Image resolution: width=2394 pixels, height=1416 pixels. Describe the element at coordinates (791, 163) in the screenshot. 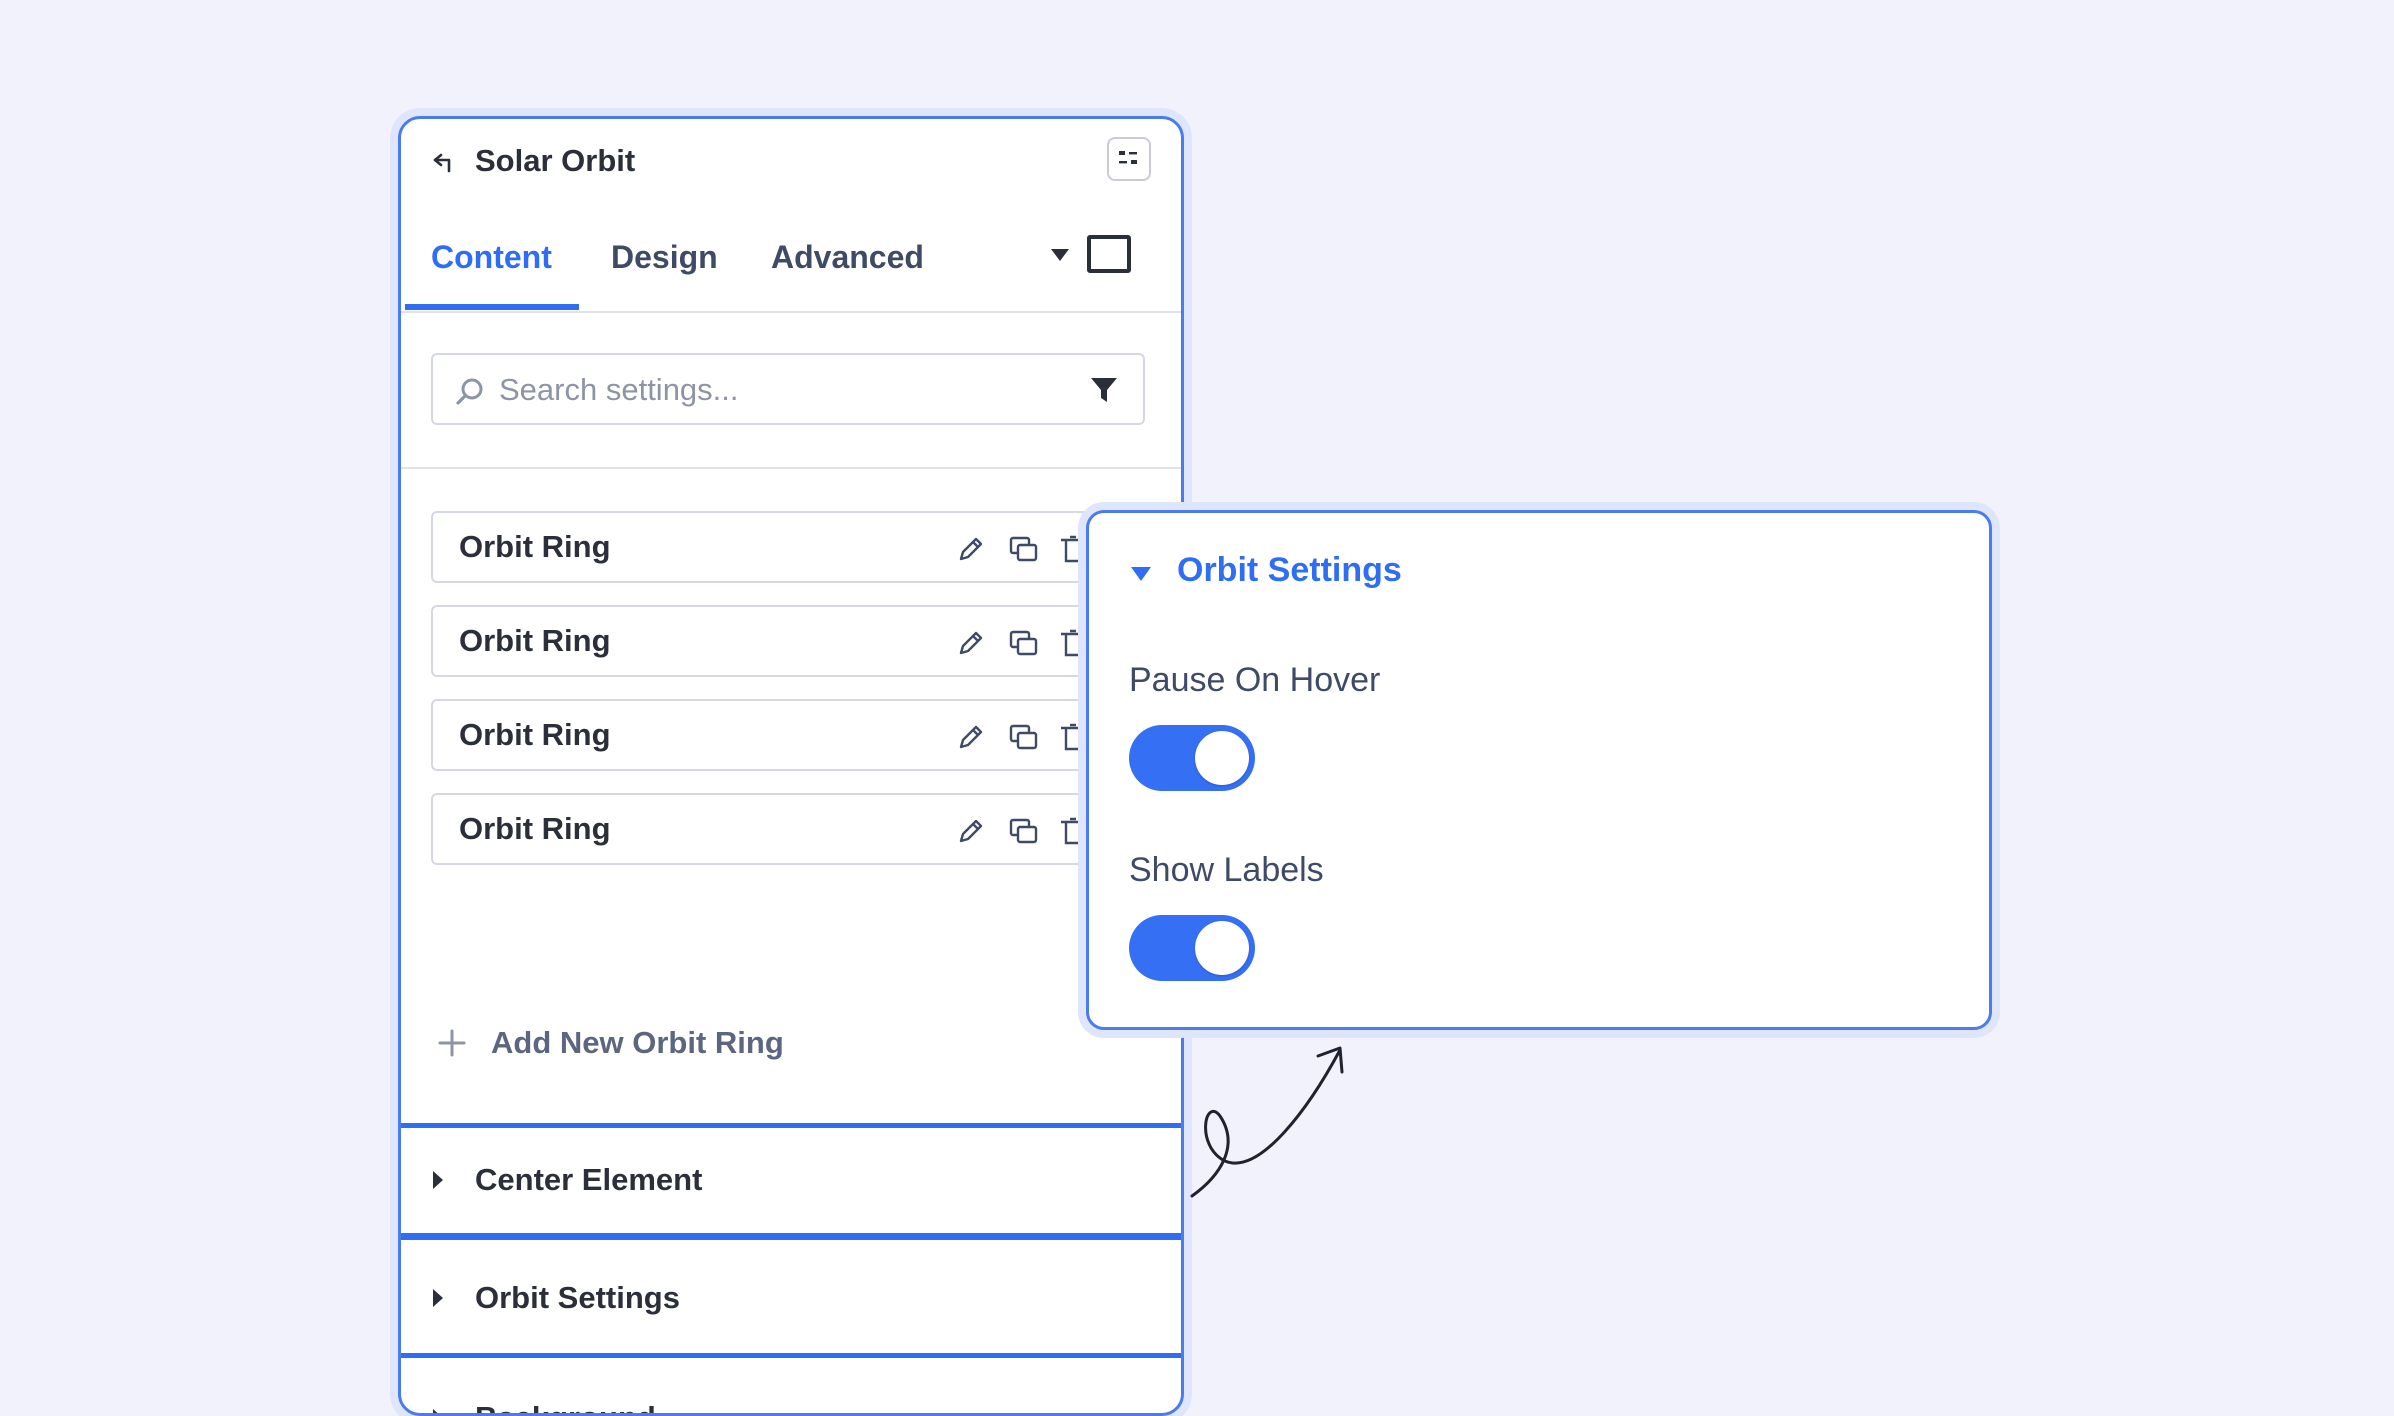

I see `panel-header: Solar Orbit` at that location.